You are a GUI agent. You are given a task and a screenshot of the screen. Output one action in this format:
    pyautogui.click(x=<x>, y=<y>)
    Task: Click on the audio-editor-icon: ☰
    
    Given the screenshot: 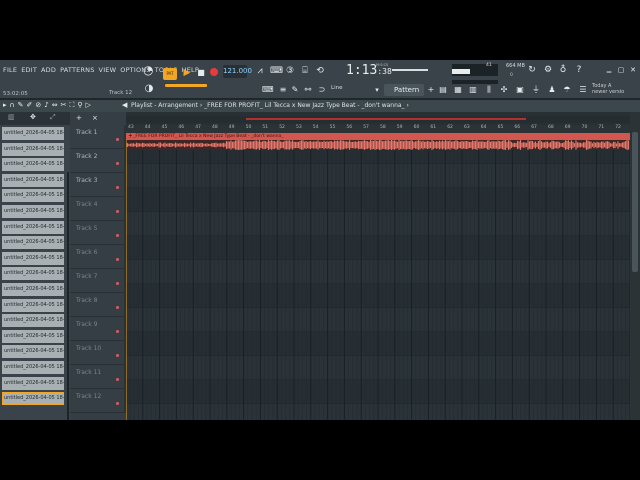 What is the action you would take?
    pyautogui.click(x=583, y=90)
    